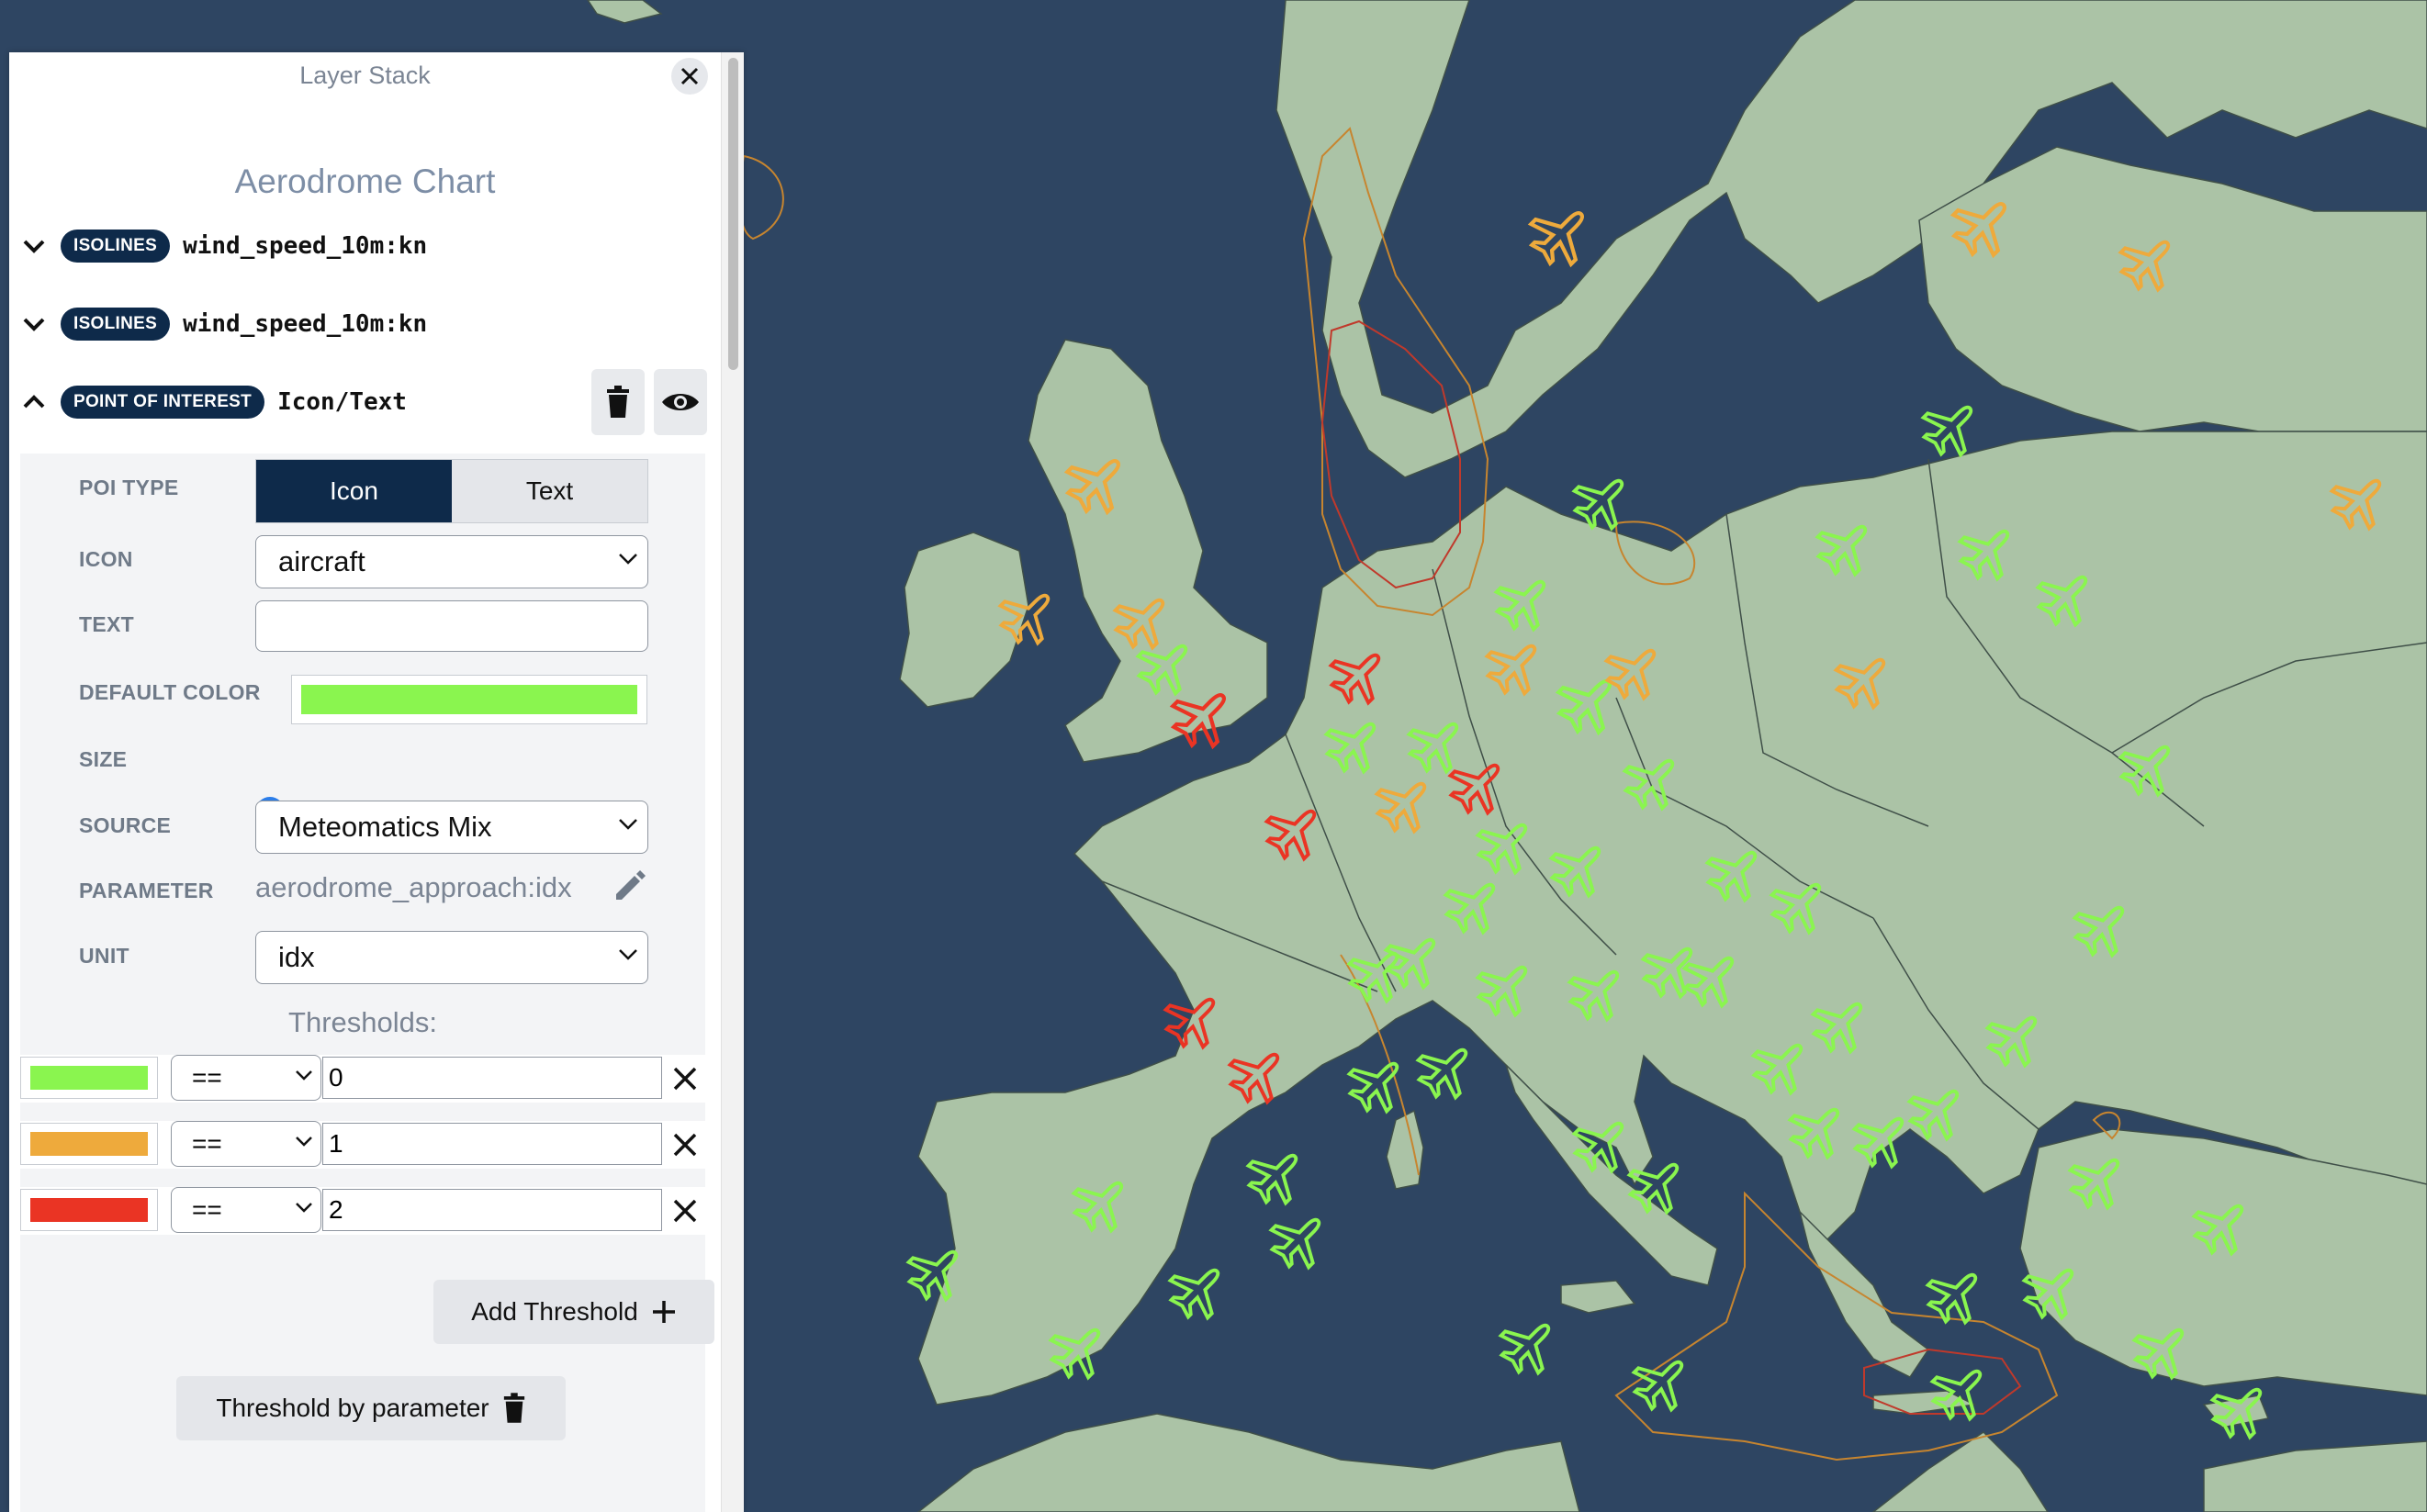  What do you see at coordinates (129, 487) in the screenshot?
I see `poi-type-label: POI TYPE` at bounding box center [129, 487].